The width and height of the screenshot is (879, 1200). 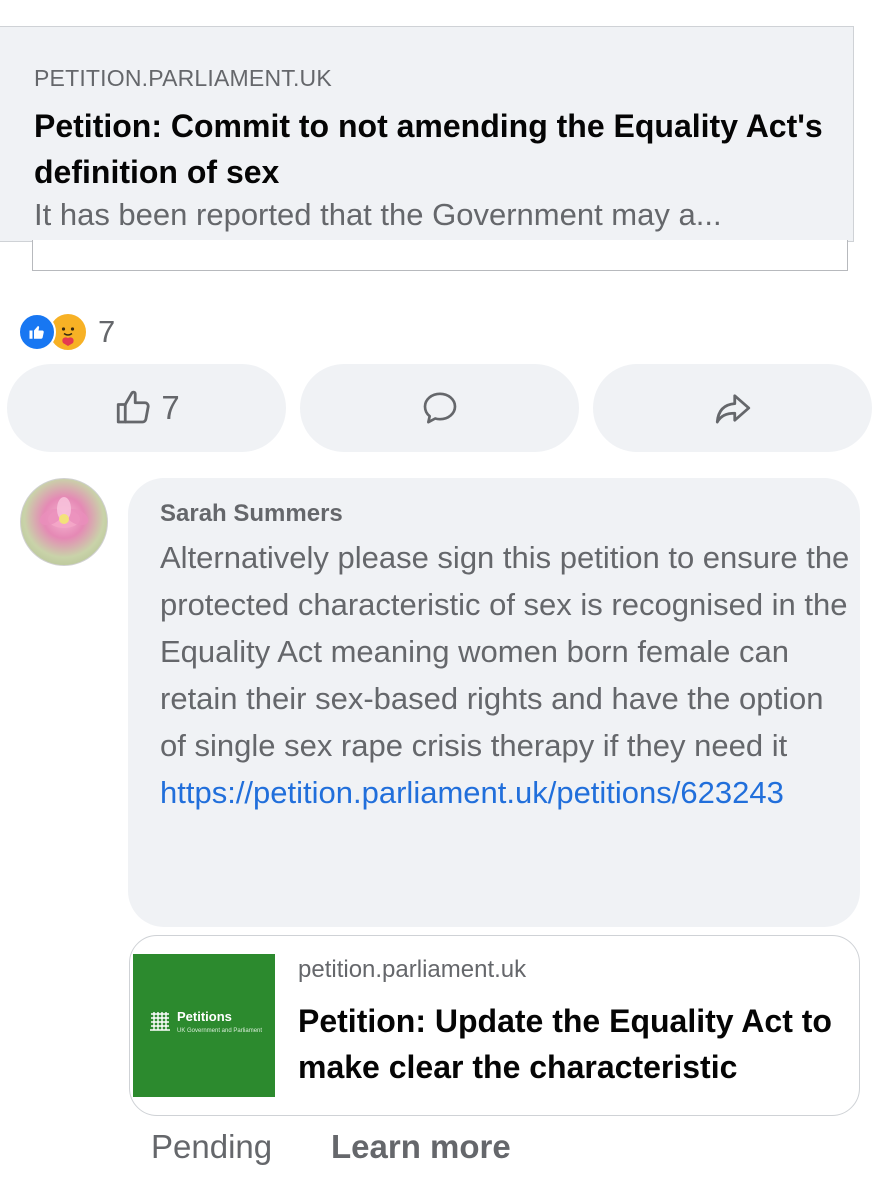 I want to click on petitions-subbrand: UK Government and Parliament, so click(x=220, y=1031).